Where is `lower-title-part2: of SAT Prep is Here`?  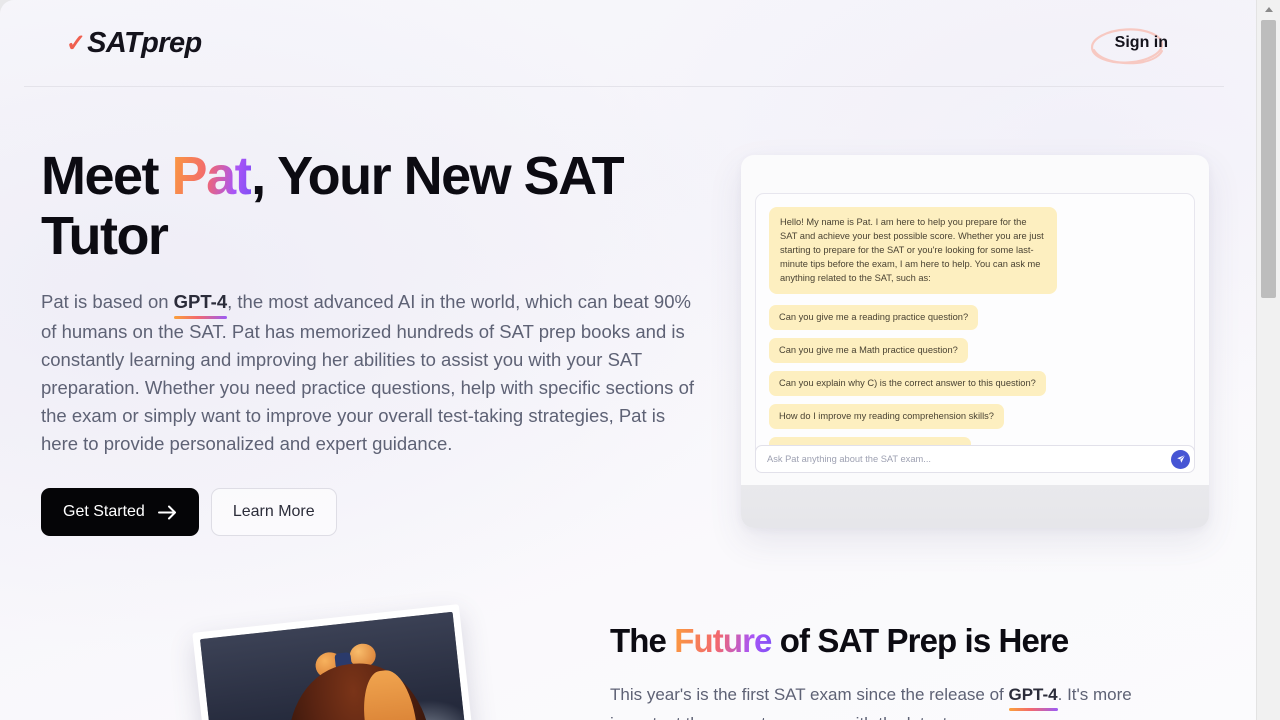 lower-title-part2: of SAT Prep is Here is located at coordinates (920, 640).